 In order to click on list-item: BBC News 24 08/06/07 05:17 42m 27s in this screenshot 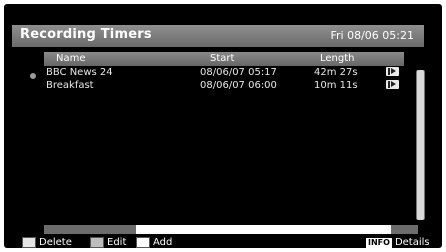, I will do `click(224, 73)`.